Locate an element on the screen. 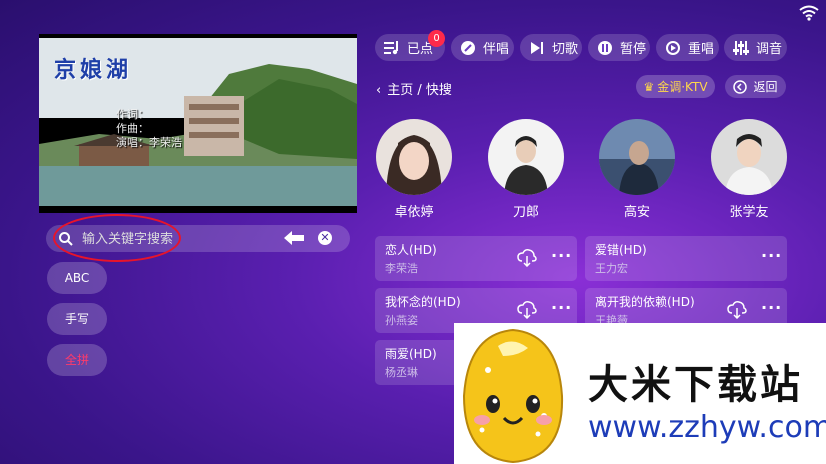  artist-name: 刀郎 is located at coordinates (525, 212).